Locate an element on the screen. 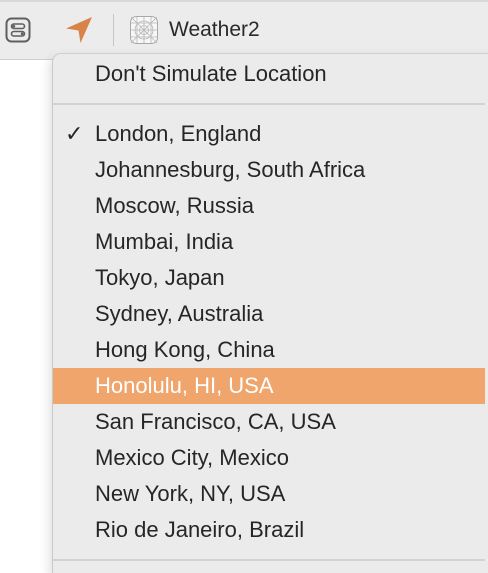 This screenshot has height=573, width=488. checkmark-icon: ✓ is located at coordinates (74, 133).